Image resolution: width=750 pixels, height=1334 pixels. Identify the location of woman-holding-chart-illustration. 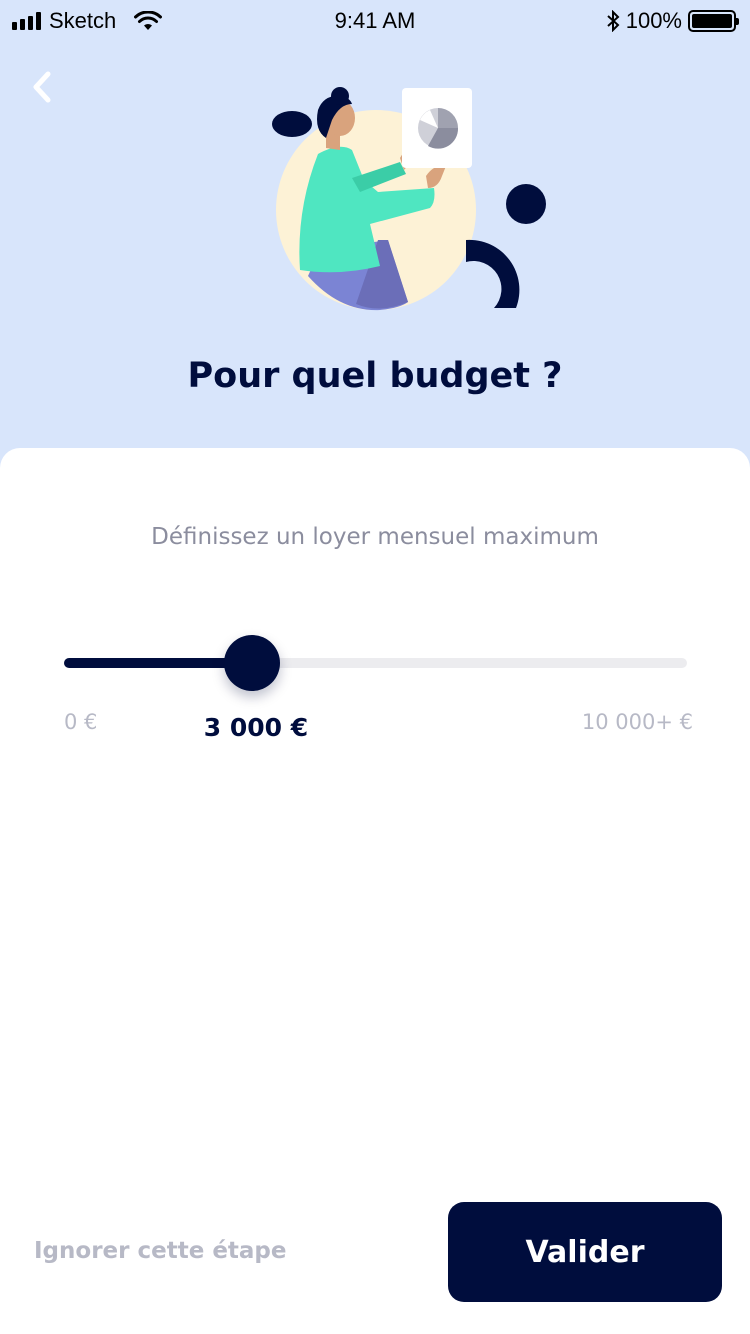
(409, 199).